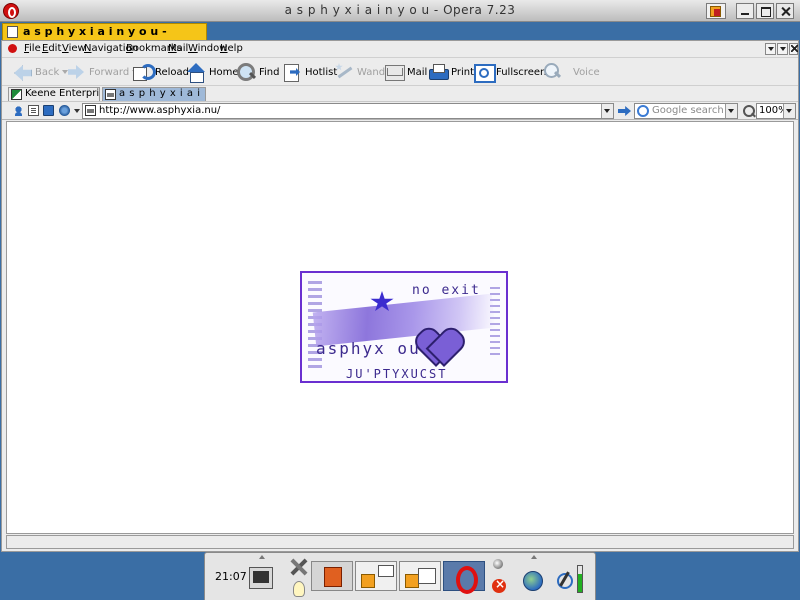  I want to click on hotlist-label: Hotlist, so click(321, 72).